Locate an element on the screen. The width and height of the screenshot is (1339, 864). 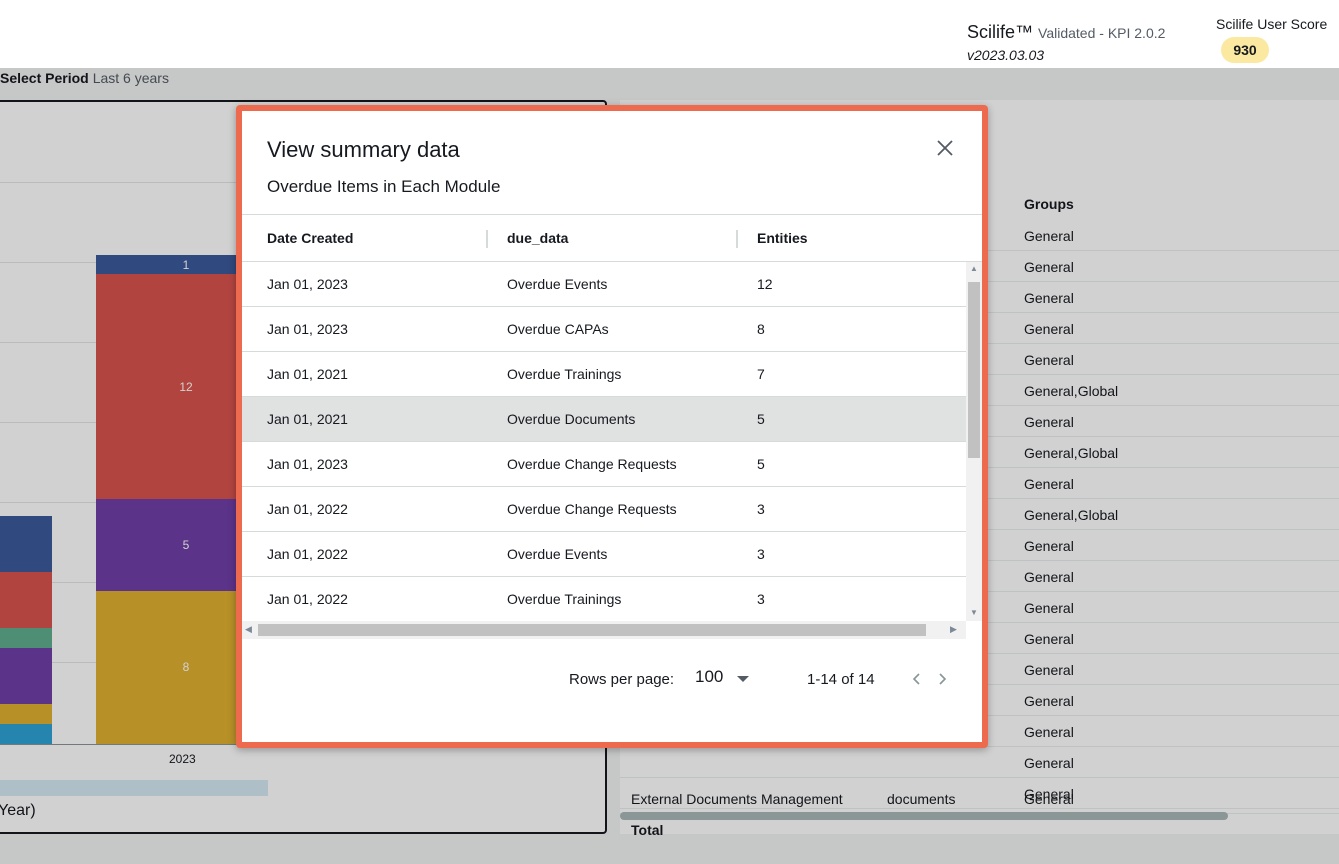
table-row: Jan 01, 2022 Overdue Events 3 is located at coordinates (604, 554).